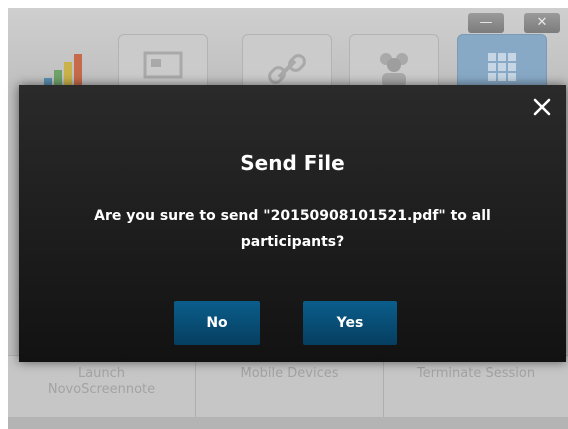 Image resolution: width=568 pixels, height=429 pixels. Describe the element at coordinates (288, 423) in the screenshot. I see `app-status-strip` at that location.